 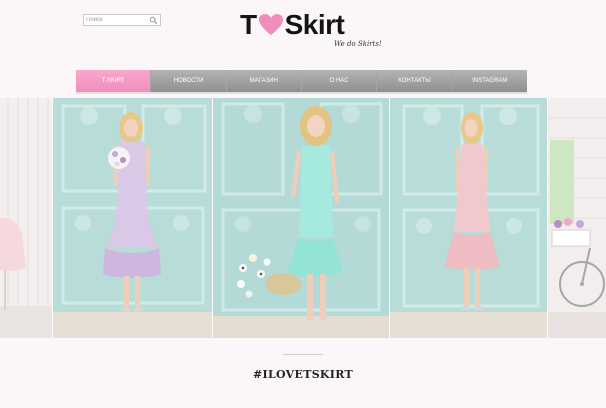 What do you see at coordinates (248, 24) in the screenshot?
I see `logo-letter: T` at bounding box center [248, 24].